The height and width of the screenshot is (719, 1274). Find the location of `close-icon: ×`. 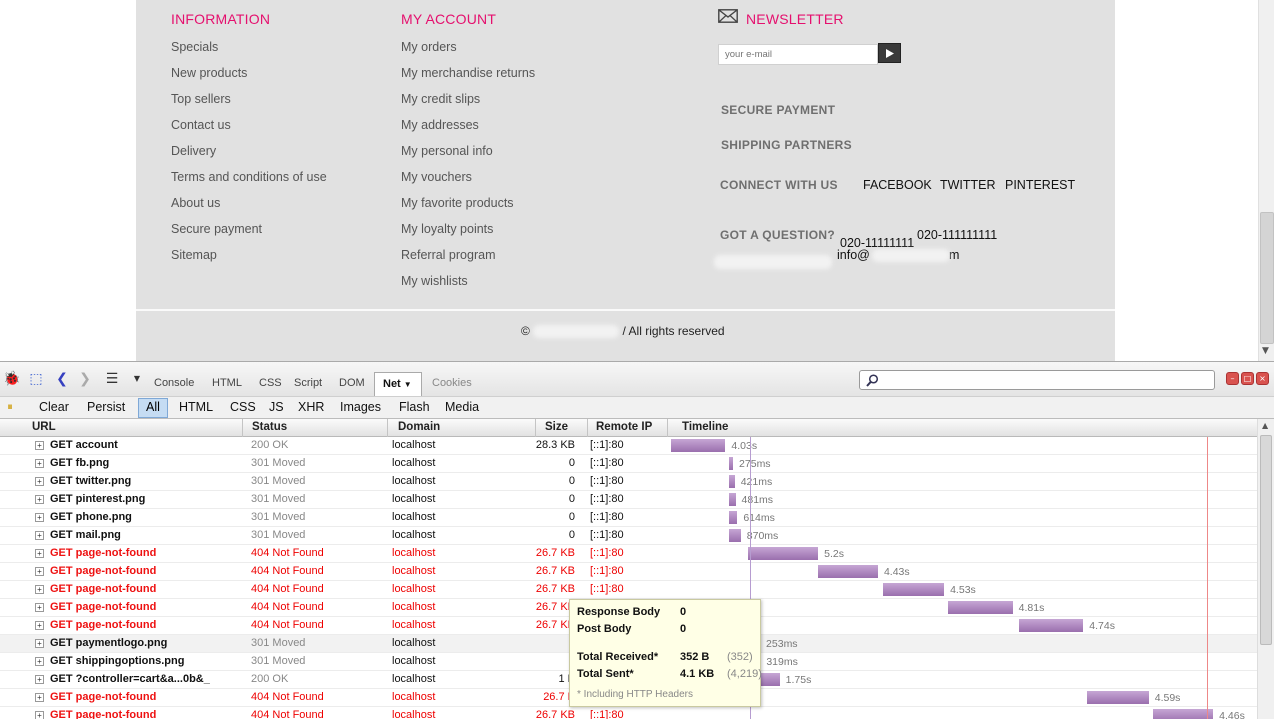

close-icon: × is located at coordinates (1262, 378).